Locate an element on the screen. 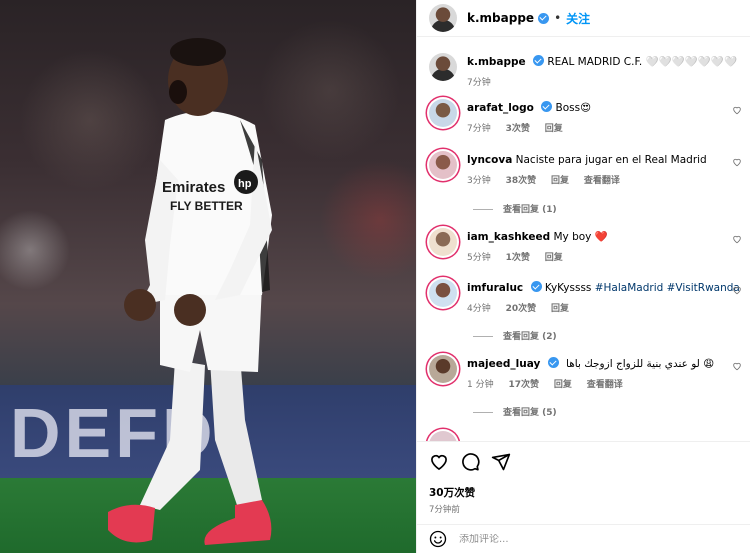 The height and width of the screenshot is (553, 750). commenter-username: majeed_luay is located at coordinates (503, 364).